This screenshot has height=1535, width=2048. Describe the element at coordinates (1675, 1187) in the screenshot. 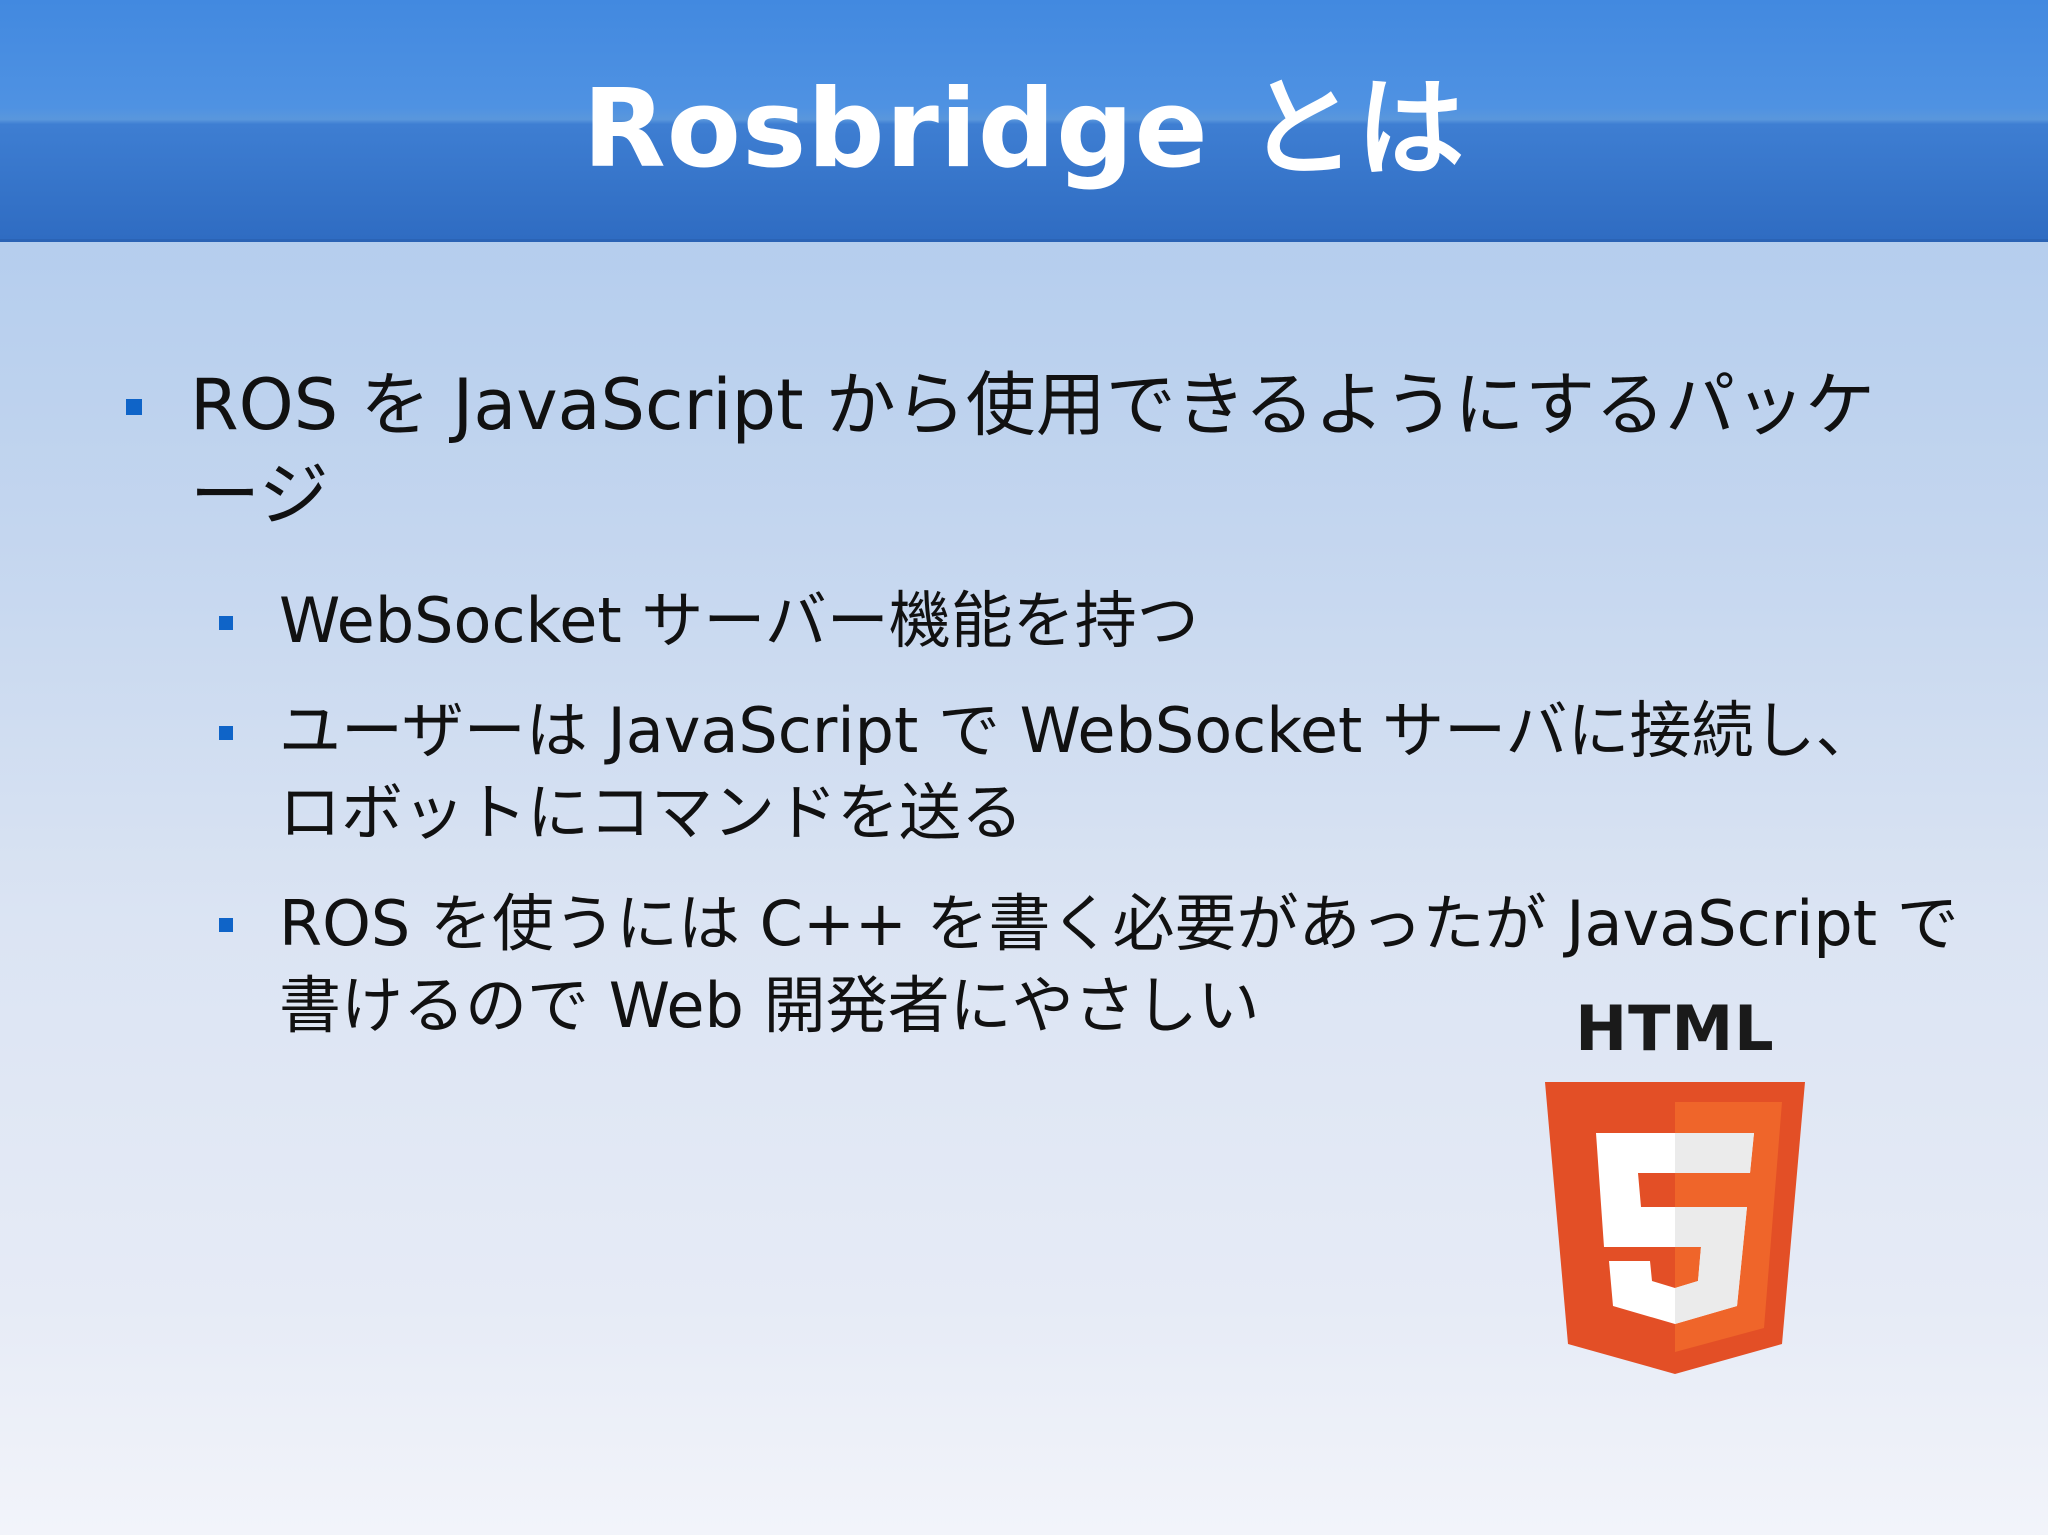

I see `html5-logo-icon: HTML` at that location.